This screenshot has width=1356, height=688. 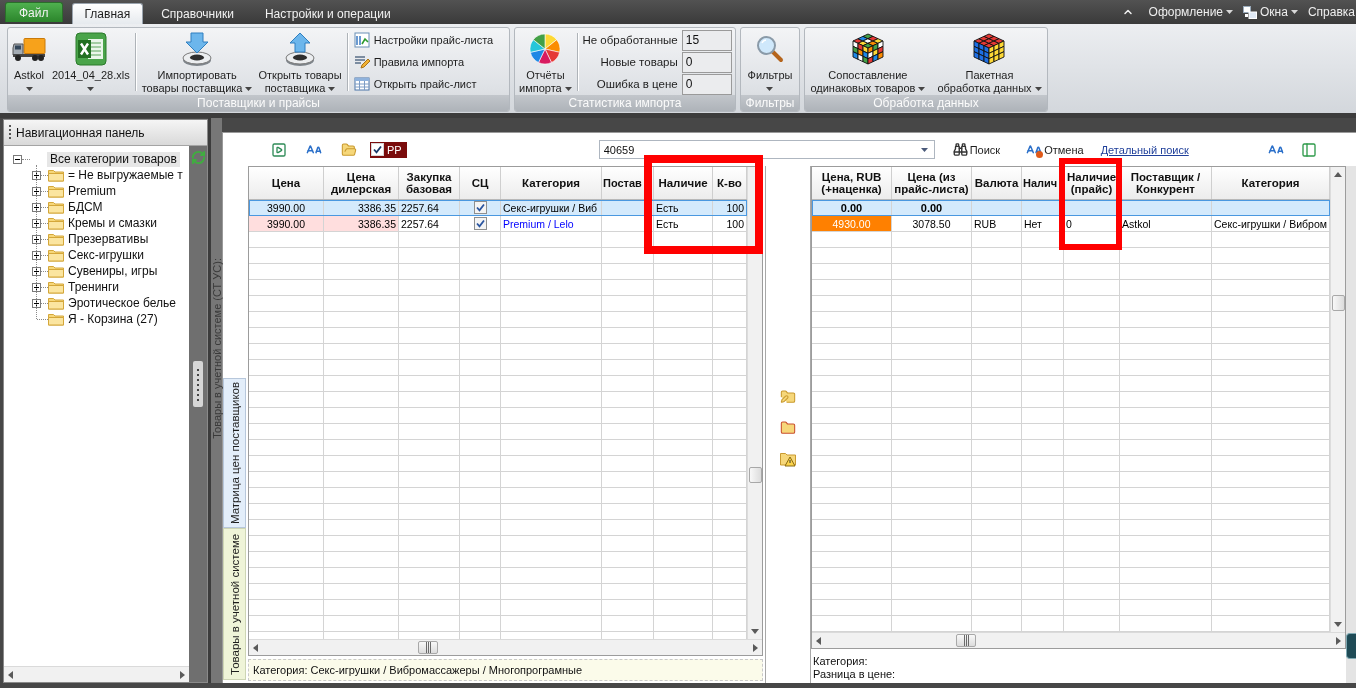 I want to click on tree-item: Кремы и смазки, so click(x=112, y=223).